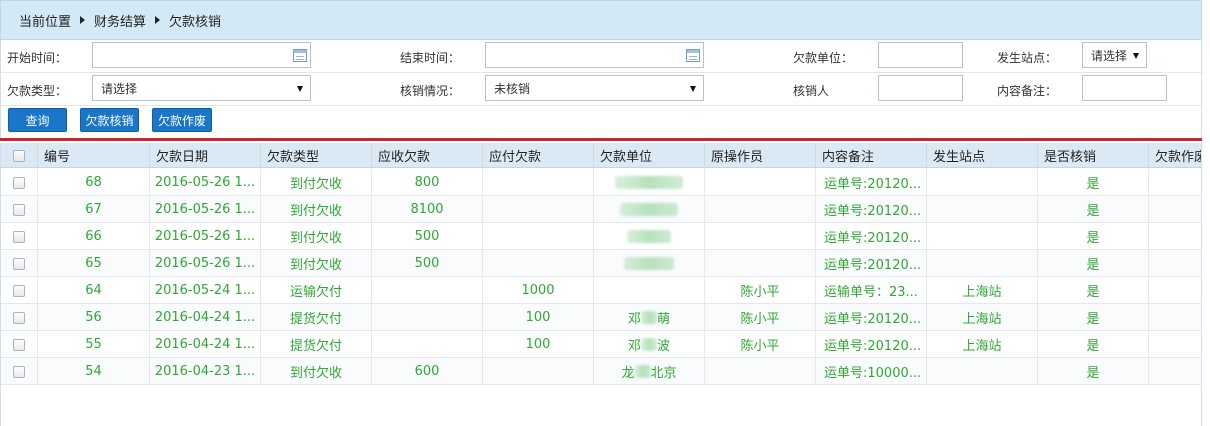  What do you see at coordinates (109, 120) in the screenshot?
I see `writeoff-button: 欠款核销` at bounding box center [109, 120].